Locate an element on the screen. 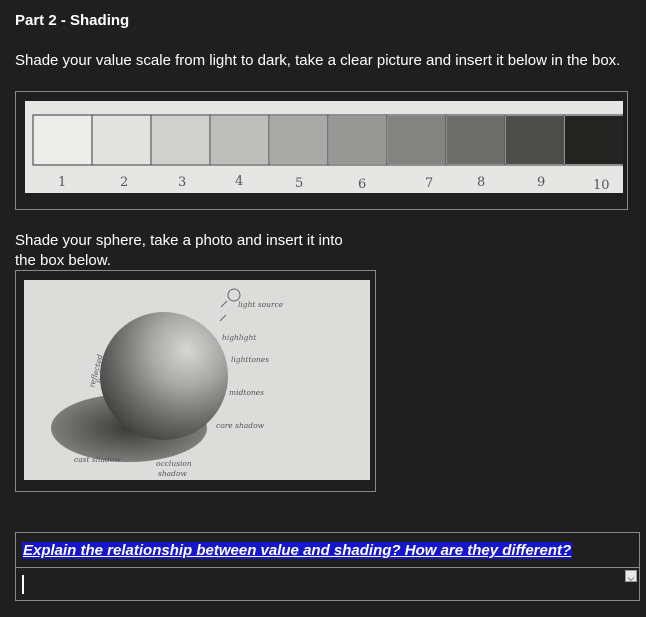  answer-field is located at coordinates (327, 584).